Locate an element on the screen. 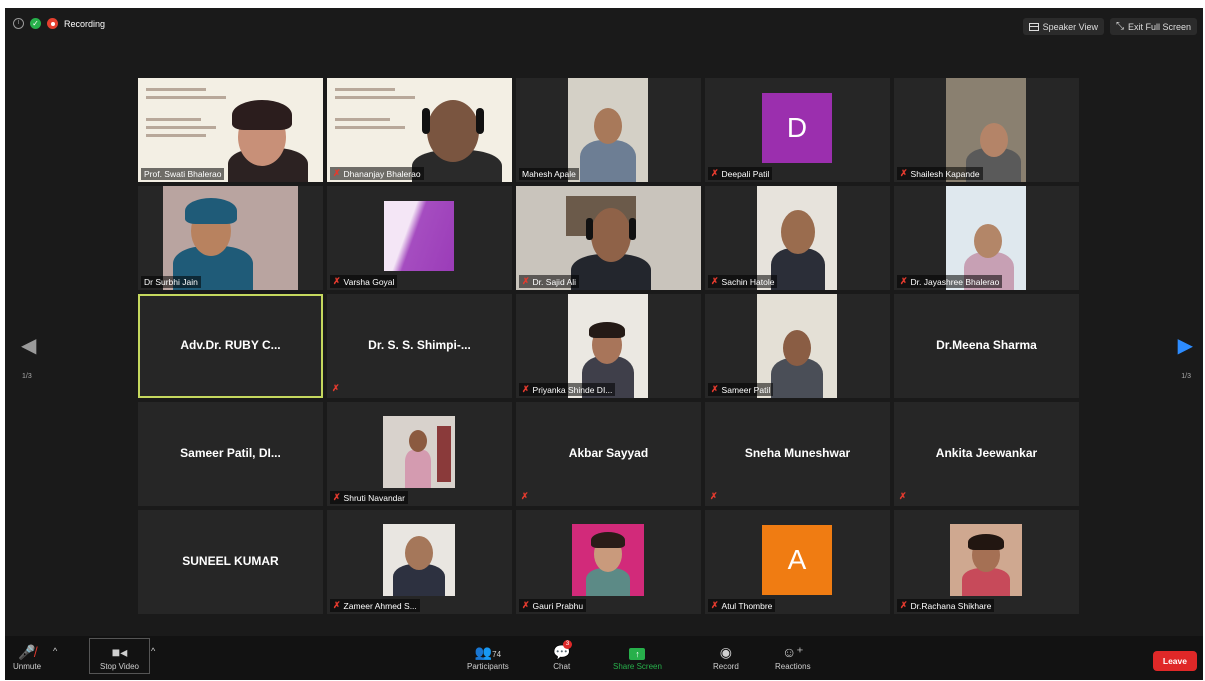 This screenshot has width=1205, height=681. participant-name: Dr.Meena Sharma is located at coordinates (986, 345).